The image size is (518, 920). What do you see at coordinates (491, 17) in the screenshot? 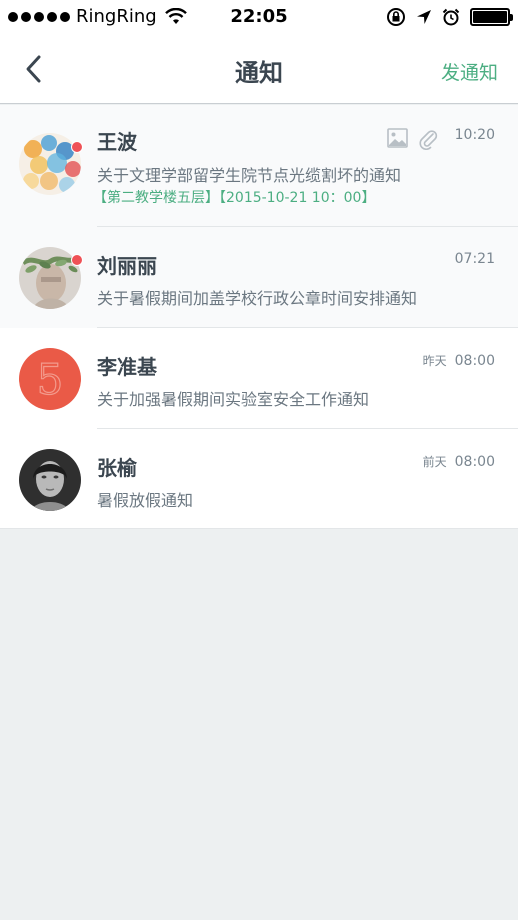
I see `battery-icon` at bounding box center [491, 17].